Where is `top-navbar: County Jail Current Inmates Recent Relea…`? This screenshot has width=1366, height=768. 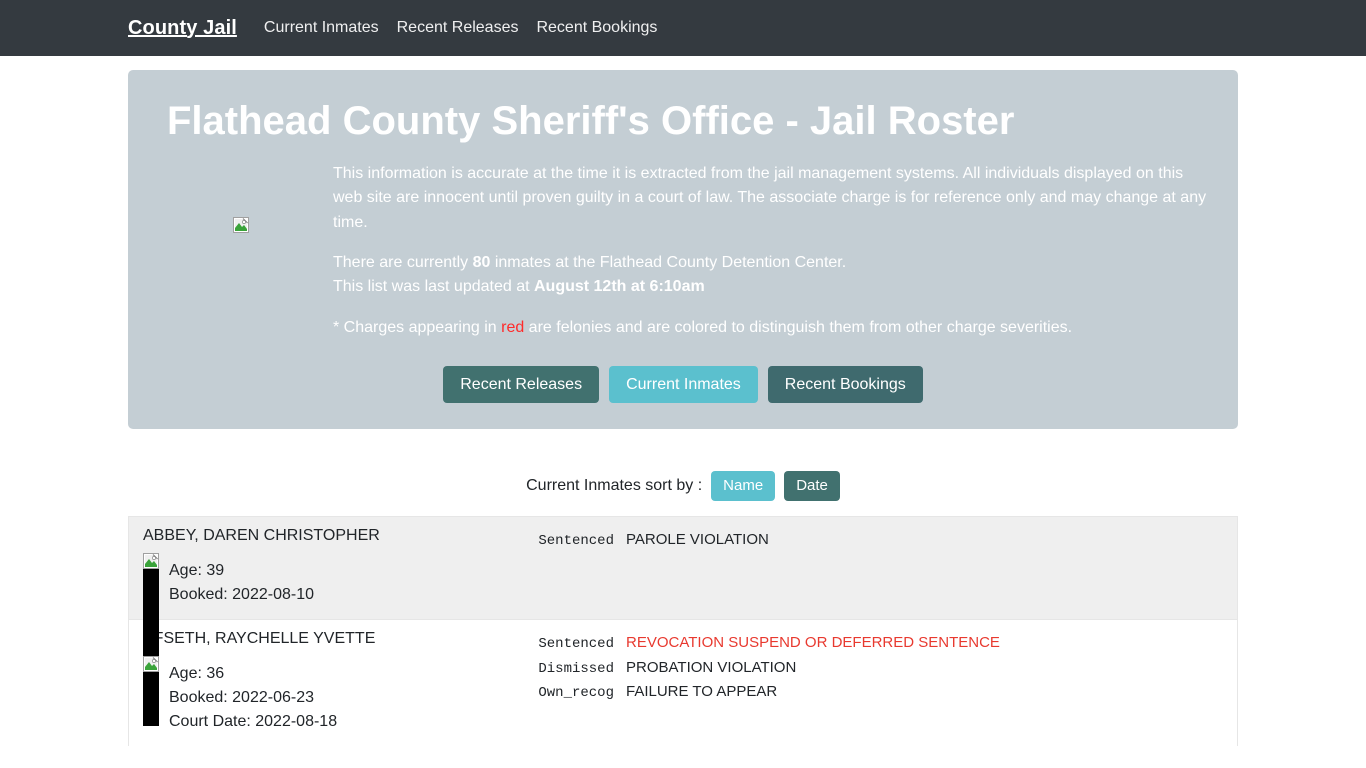 top-navbar: County Jail Current Inmates Recent Relea… is located at coordinates (683, 28).